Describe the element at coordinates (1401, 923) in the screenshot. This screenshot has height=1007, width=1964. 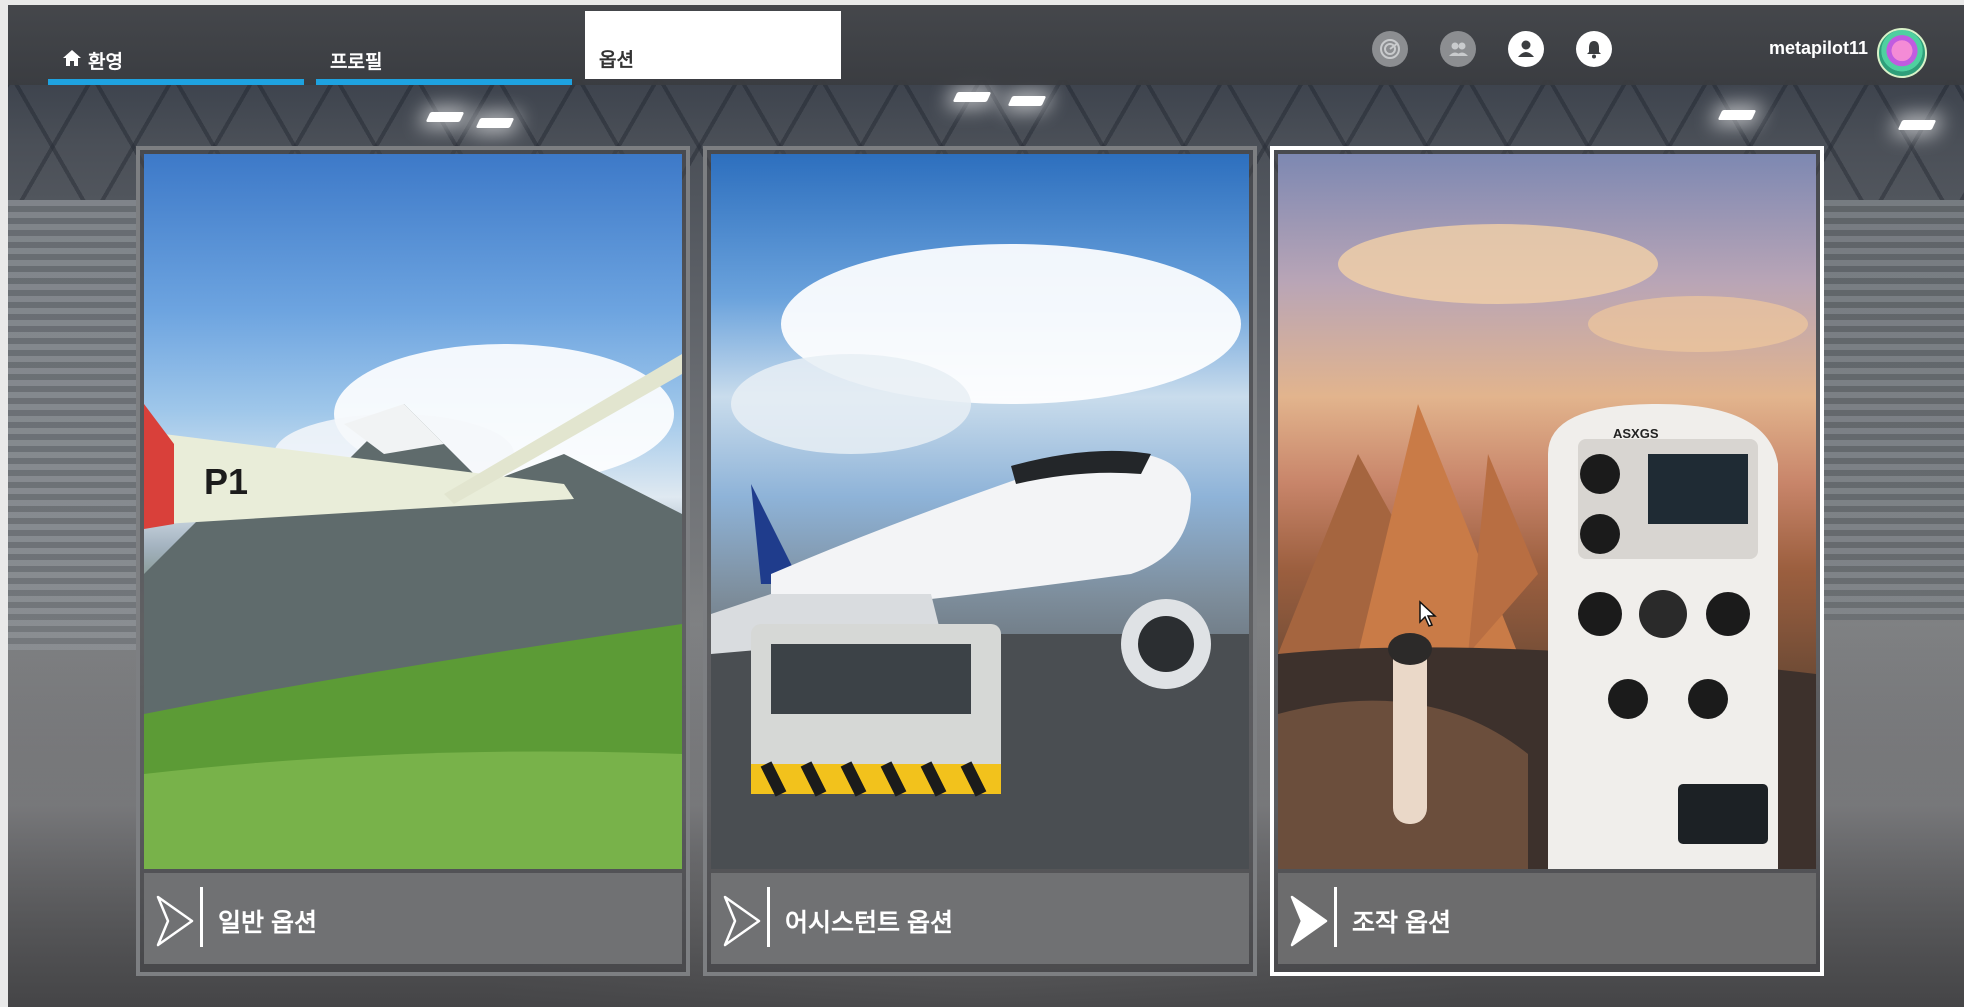
I see `card-controls-options-label: 조작 옵션` at that location.